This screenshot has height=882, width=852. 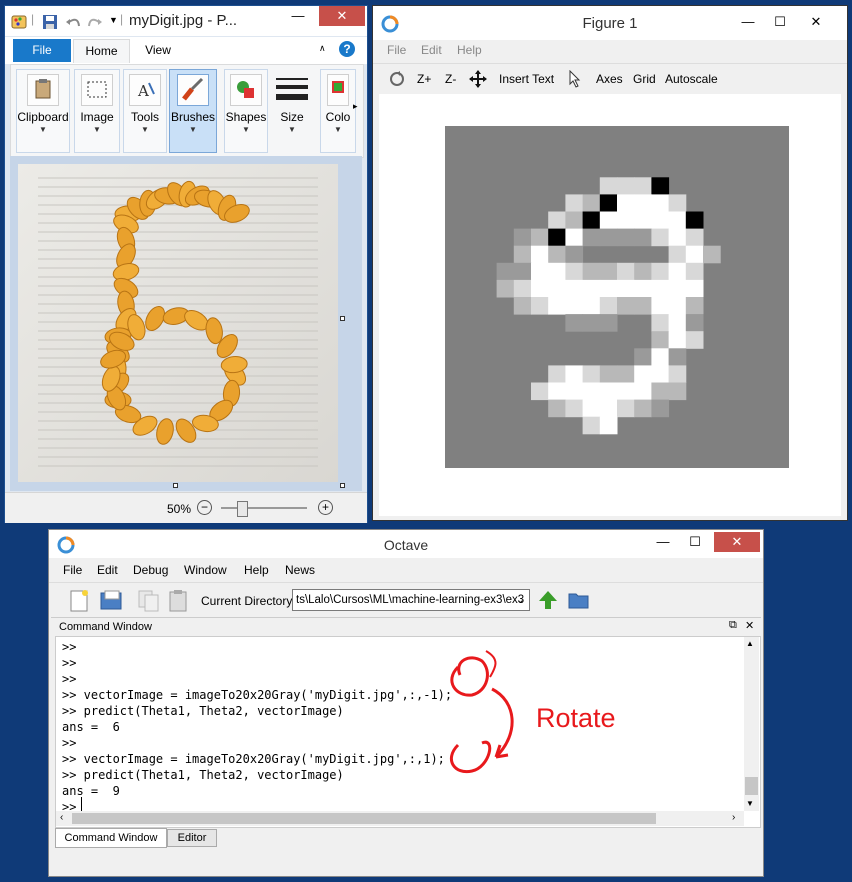 I want to click on shapes-group: Shapes ▼, so click(x=246, y=111).